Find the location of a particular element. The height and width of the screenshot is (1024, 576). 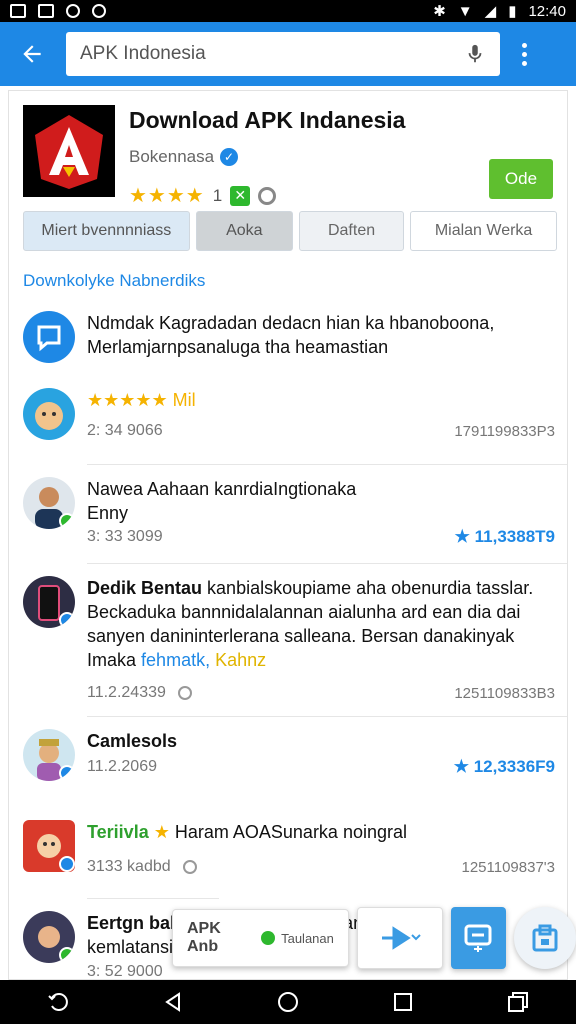

star-emoji-icon: ★ is located at coordinates (161, 832).